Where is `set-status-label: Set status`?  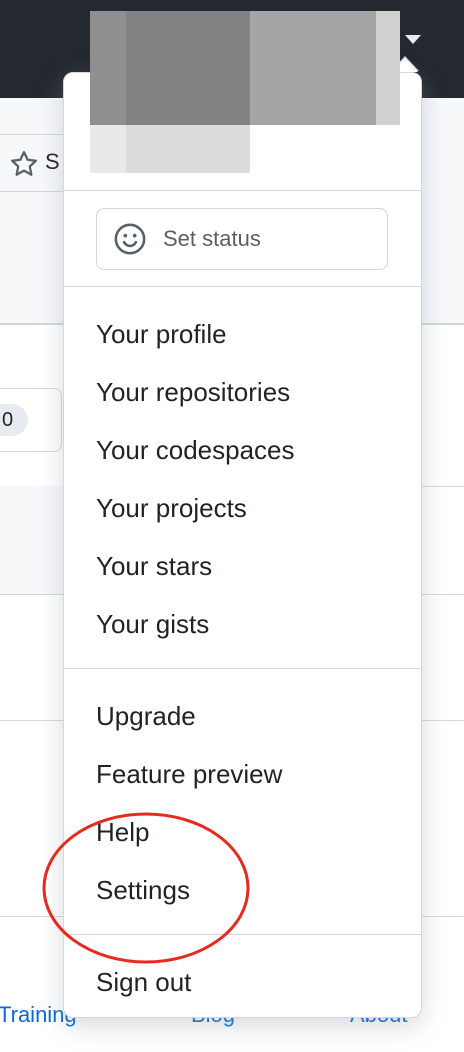 set-status-label: Set status is located at coordinates (212, 238).